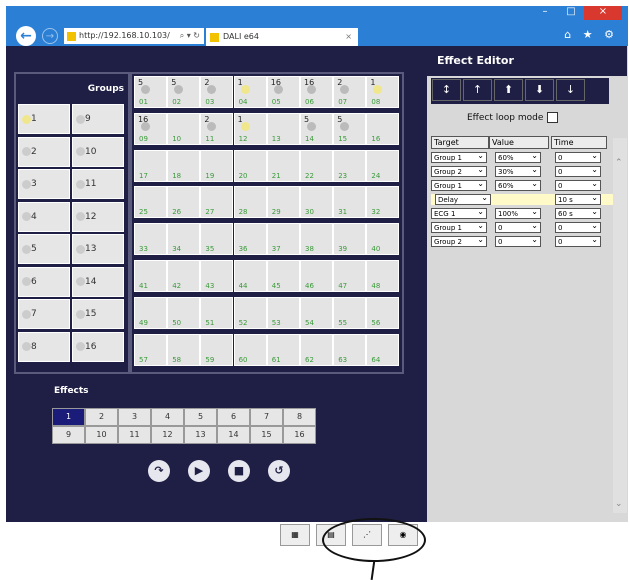 The image size is (629, 580). Describe the element at coordinates (134, 417) in the screenshot. I see `effect-button: 3` at that location.